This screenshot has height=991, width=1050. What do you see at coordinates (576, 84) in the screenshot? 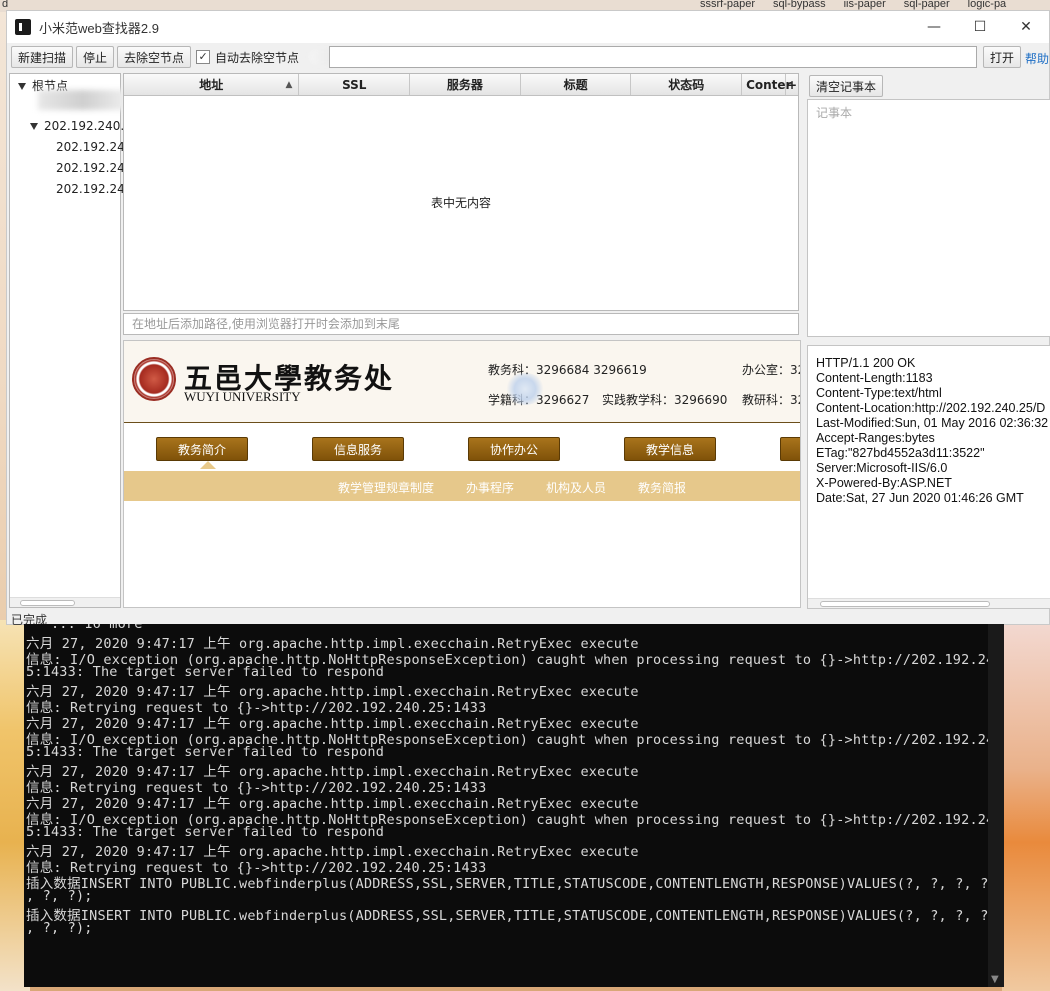
I see `column-header-title: 标题` at bounding box center [576, 84].